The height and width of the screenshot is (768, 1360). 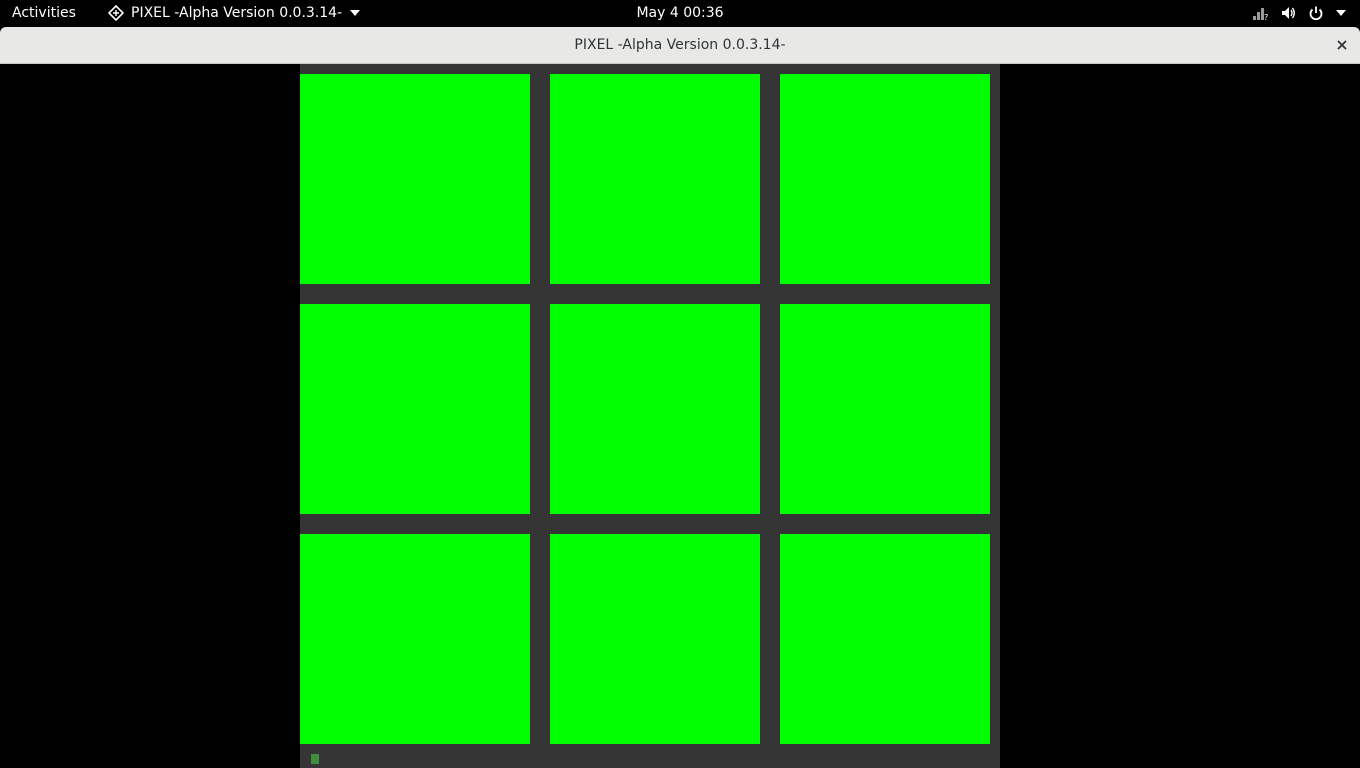 I want to click on close-icon, so click(x=1342, y=45).